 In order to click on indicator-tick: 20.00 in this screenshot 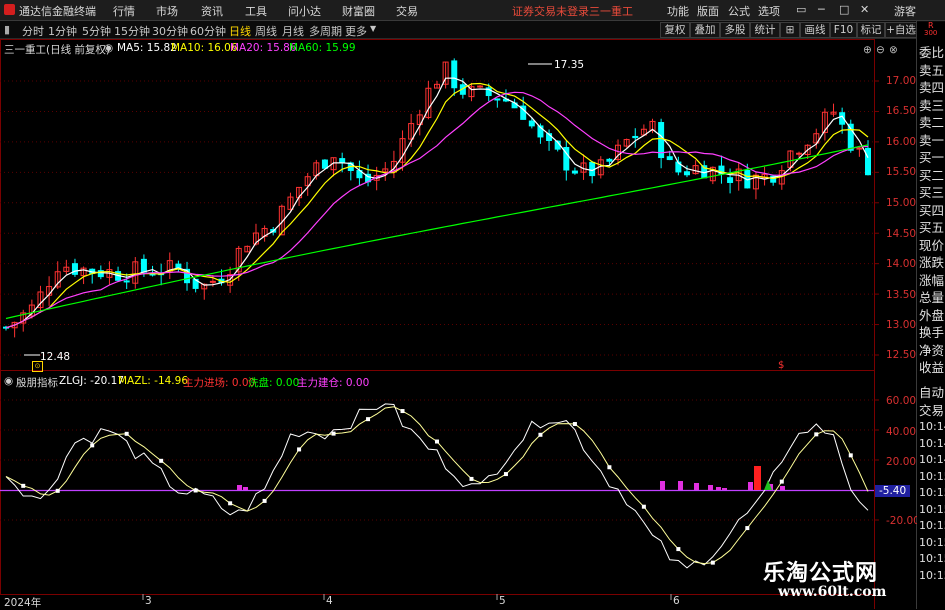, I will do `click(901, 462)`.